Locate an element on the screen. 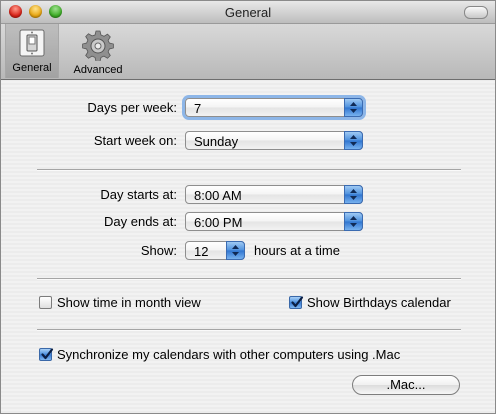 The image size is (496, 414). tab-advanced: Advanced is located at coordinates (98, 51).